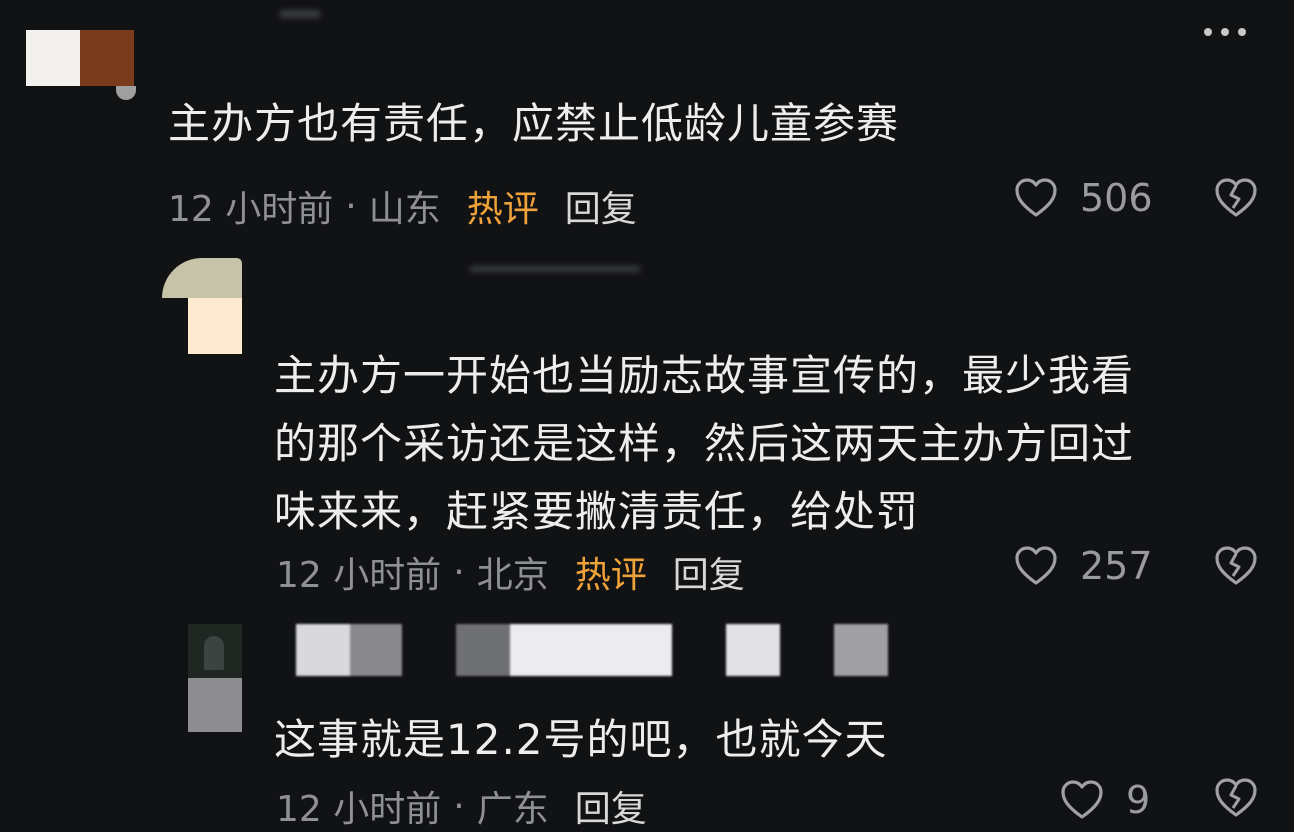  Describe the element at coordinates (534, 123) in the screenshot. I see `comment-text: 主办方也有责任，应禁止低龄儿童参赛` at that location.